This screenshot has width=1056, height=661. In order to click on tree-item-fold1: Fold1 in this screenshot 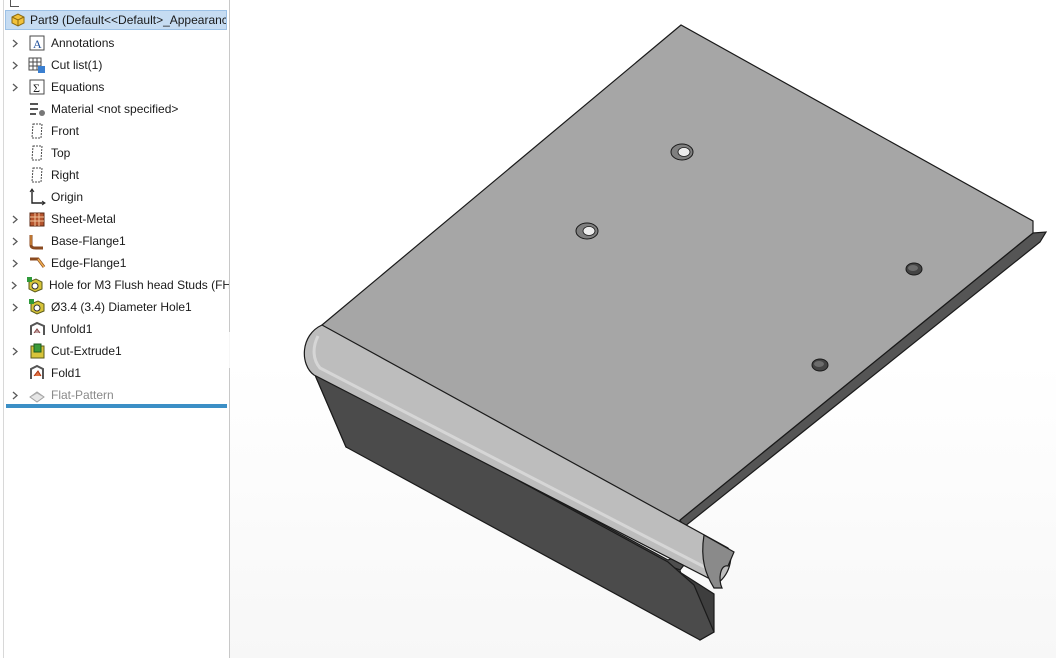, I will do `click(114, 373)`.